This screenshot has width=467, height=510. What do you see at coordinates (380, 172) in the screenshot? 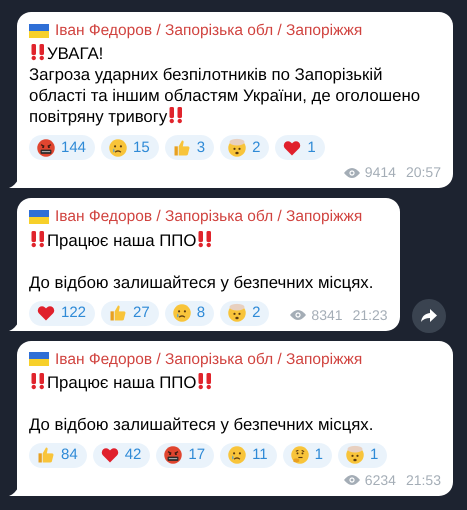
I see `view-count: 9414` at bounding box center [380, 172].